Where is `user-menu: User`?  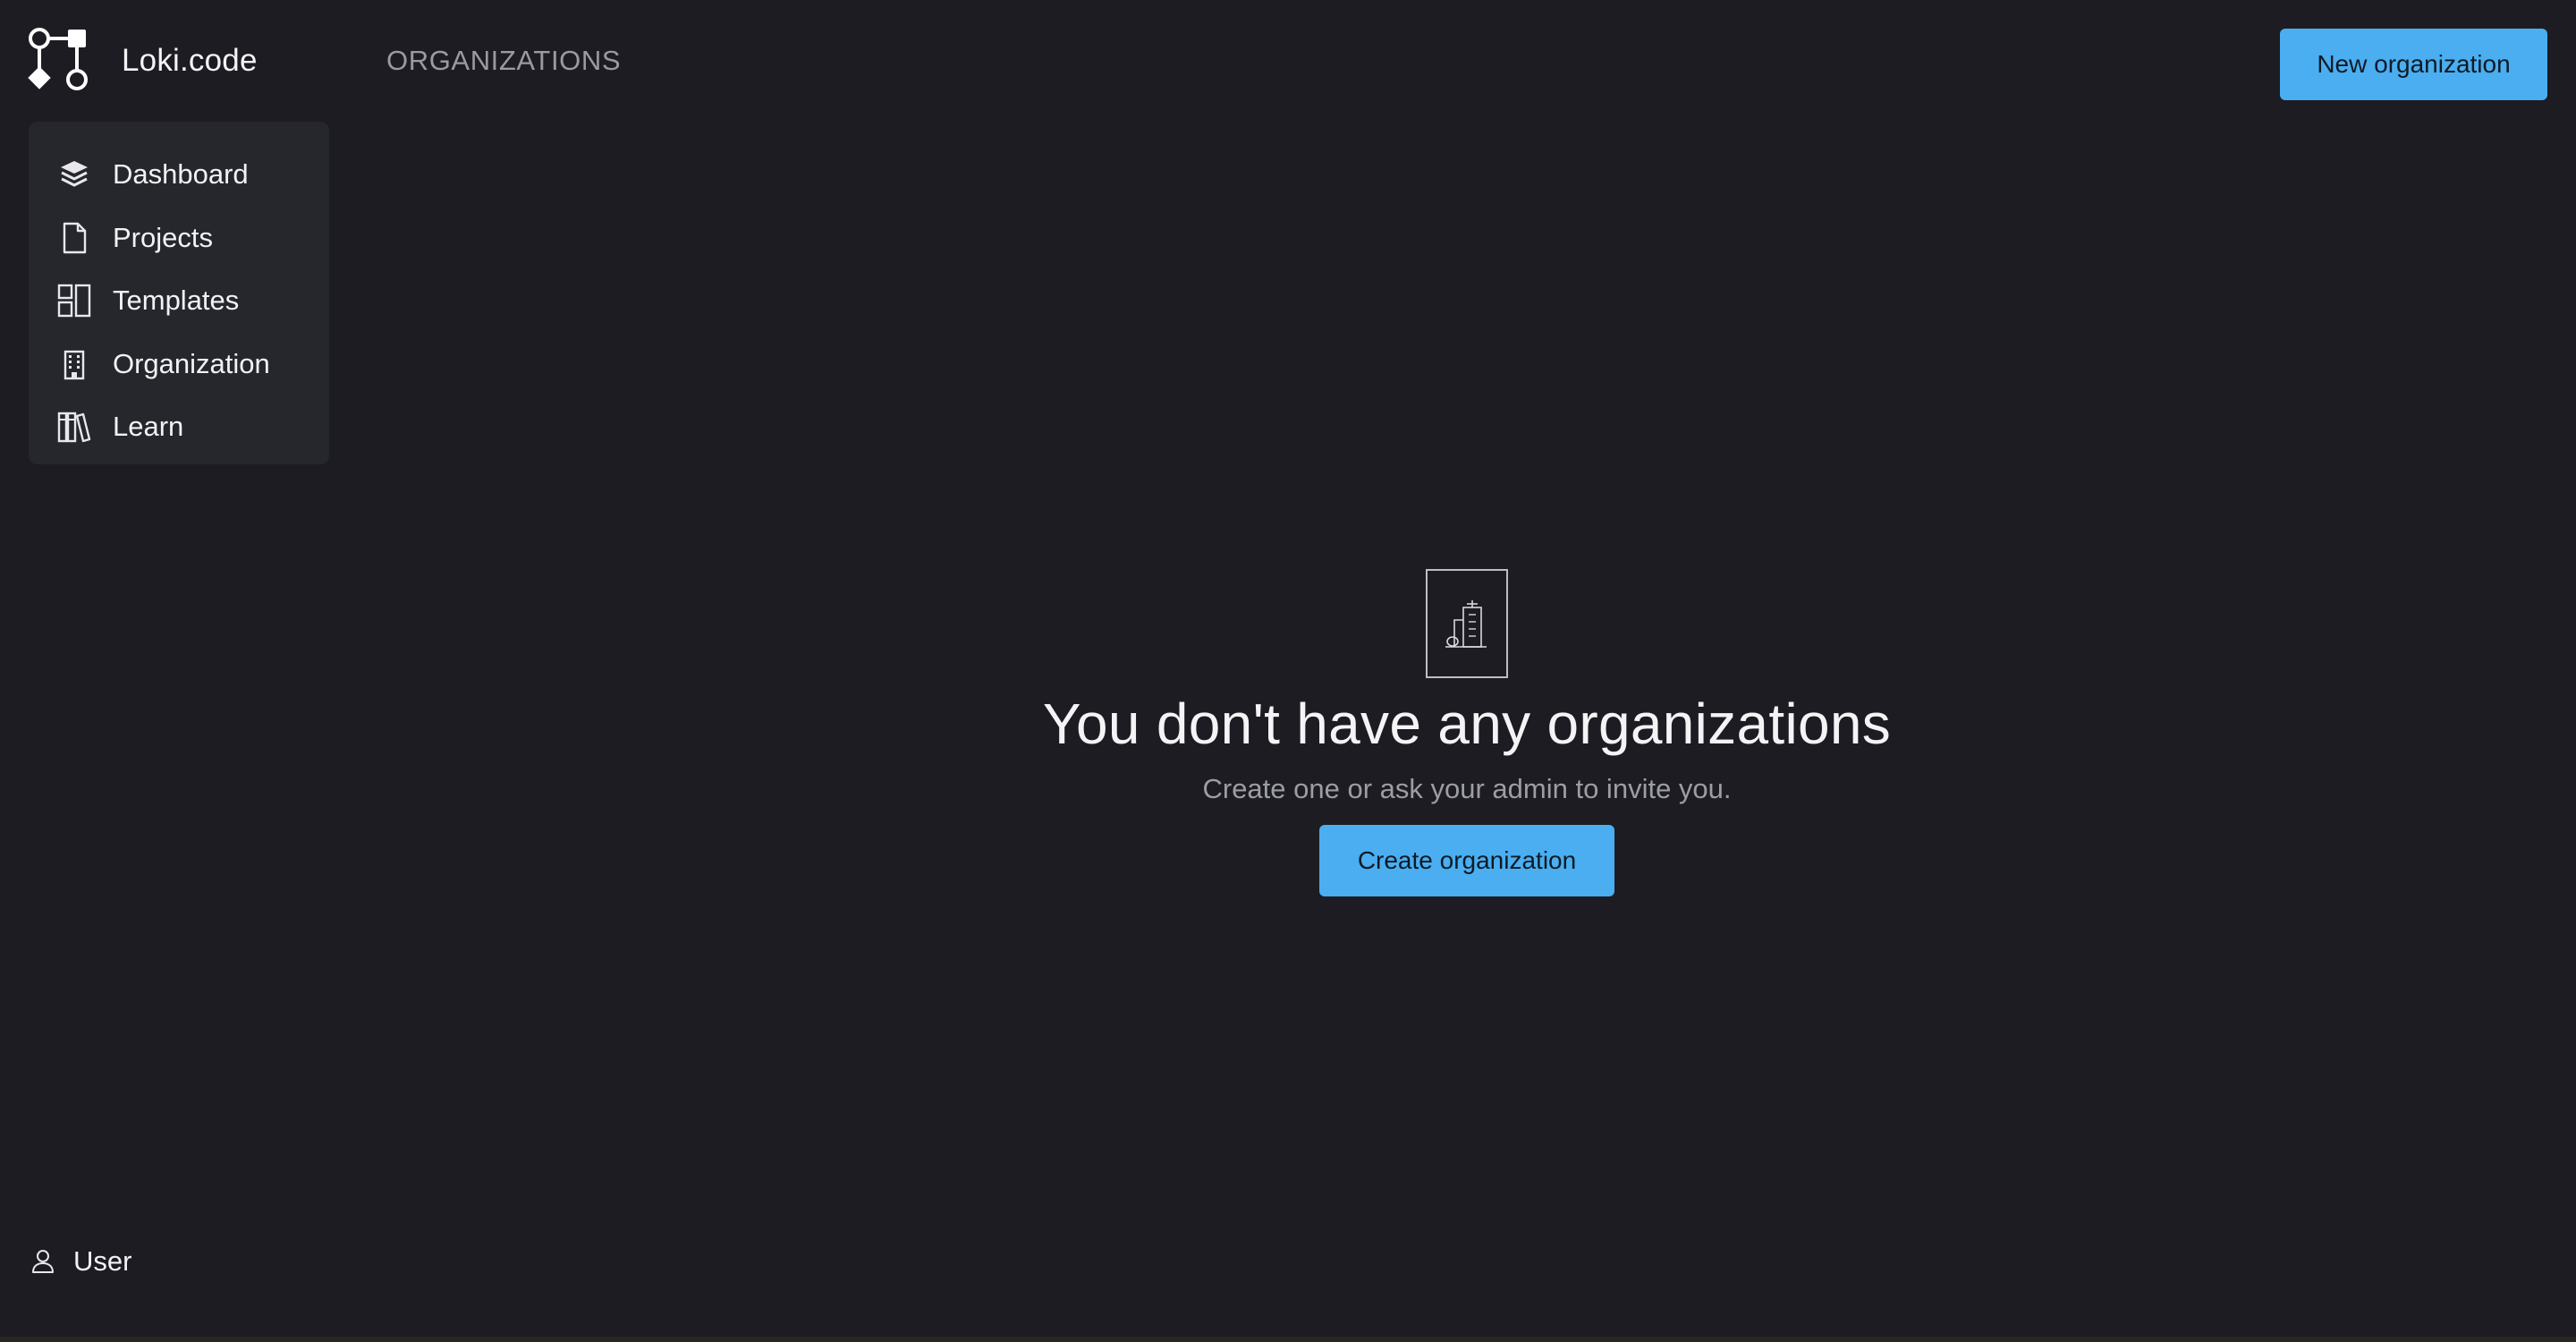 user-menu: User is located at coordinates (80, 1262).